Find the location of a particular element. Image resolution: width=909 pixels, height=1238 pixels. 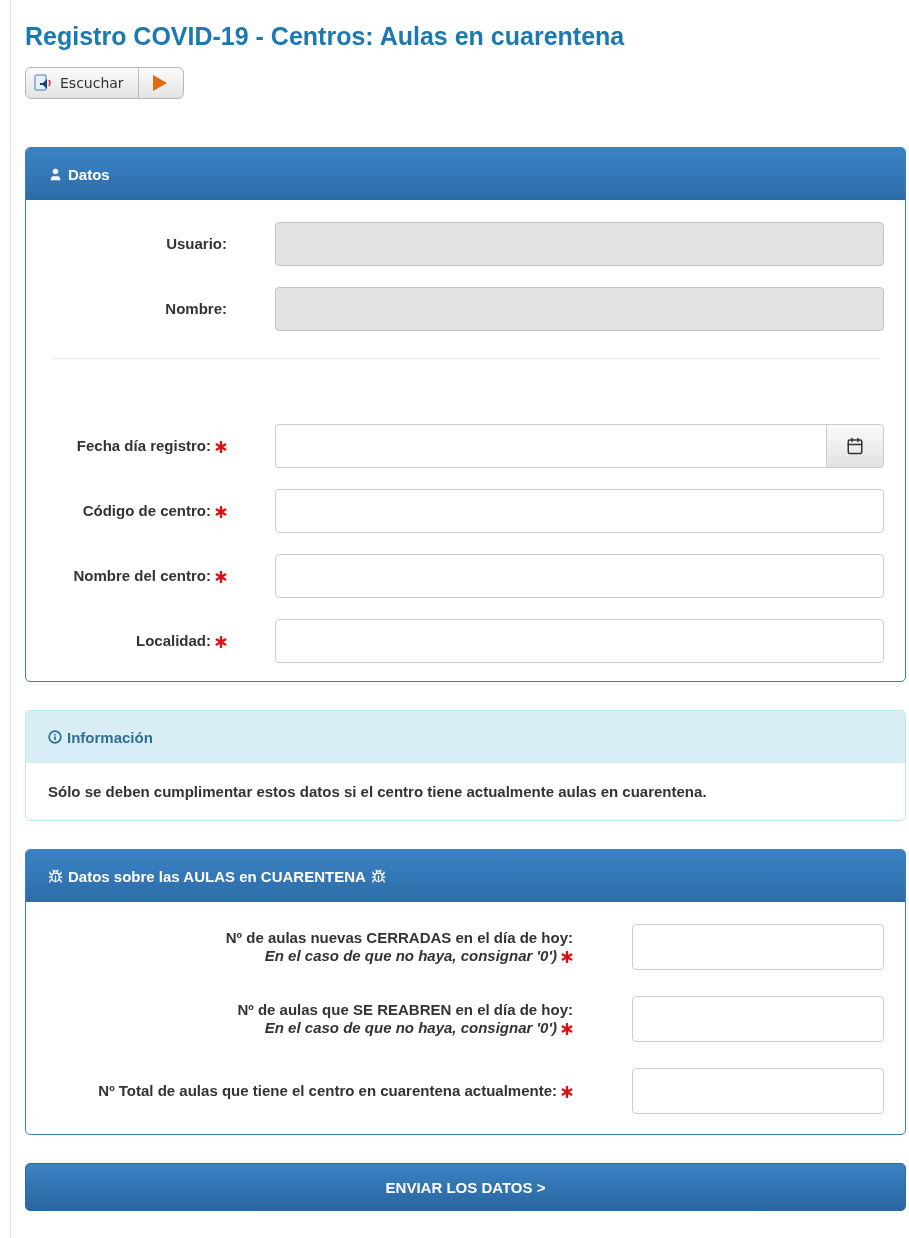

panel-title: Información is located at coordinates (110, 737).